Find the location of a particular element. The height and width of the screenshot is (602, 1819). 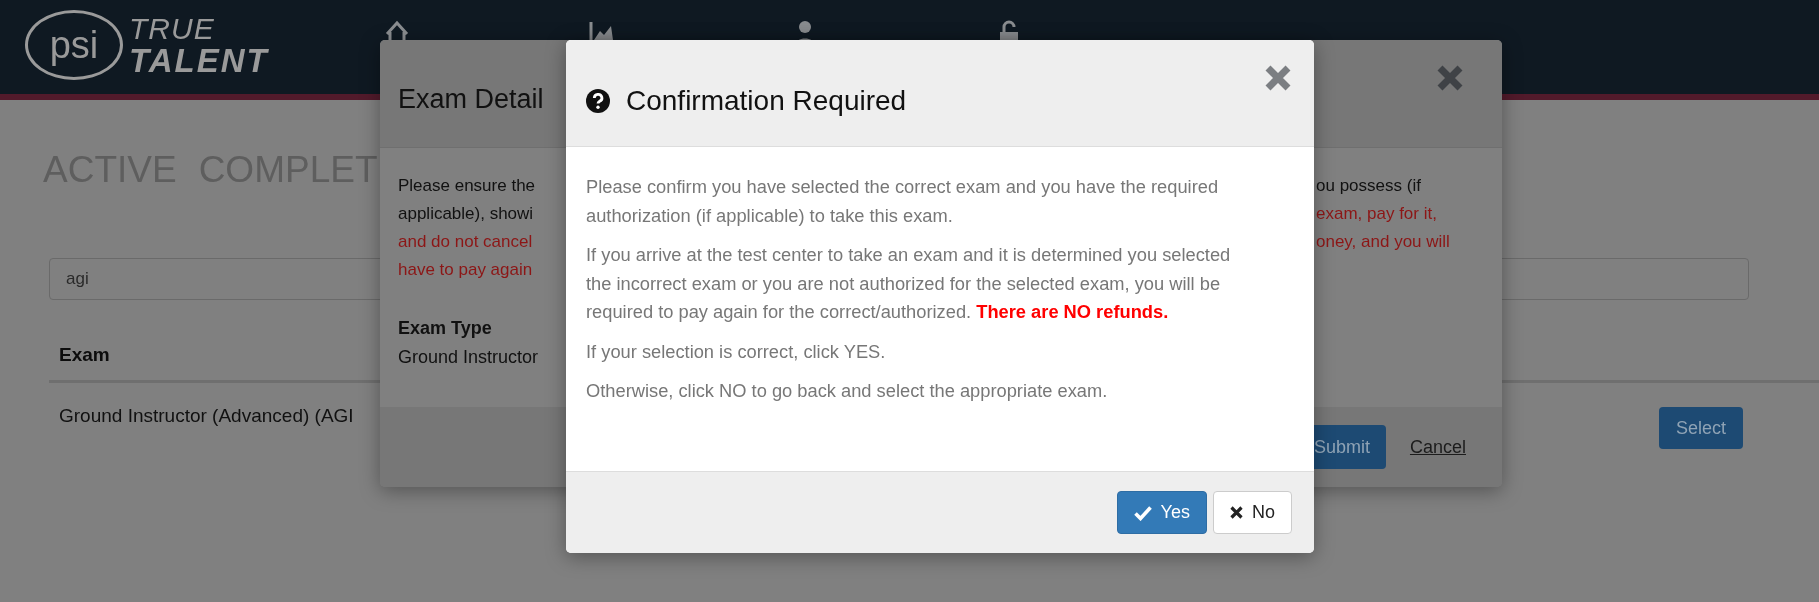

text-line: exam, pay for it, is located at coordinates (1376, 213).